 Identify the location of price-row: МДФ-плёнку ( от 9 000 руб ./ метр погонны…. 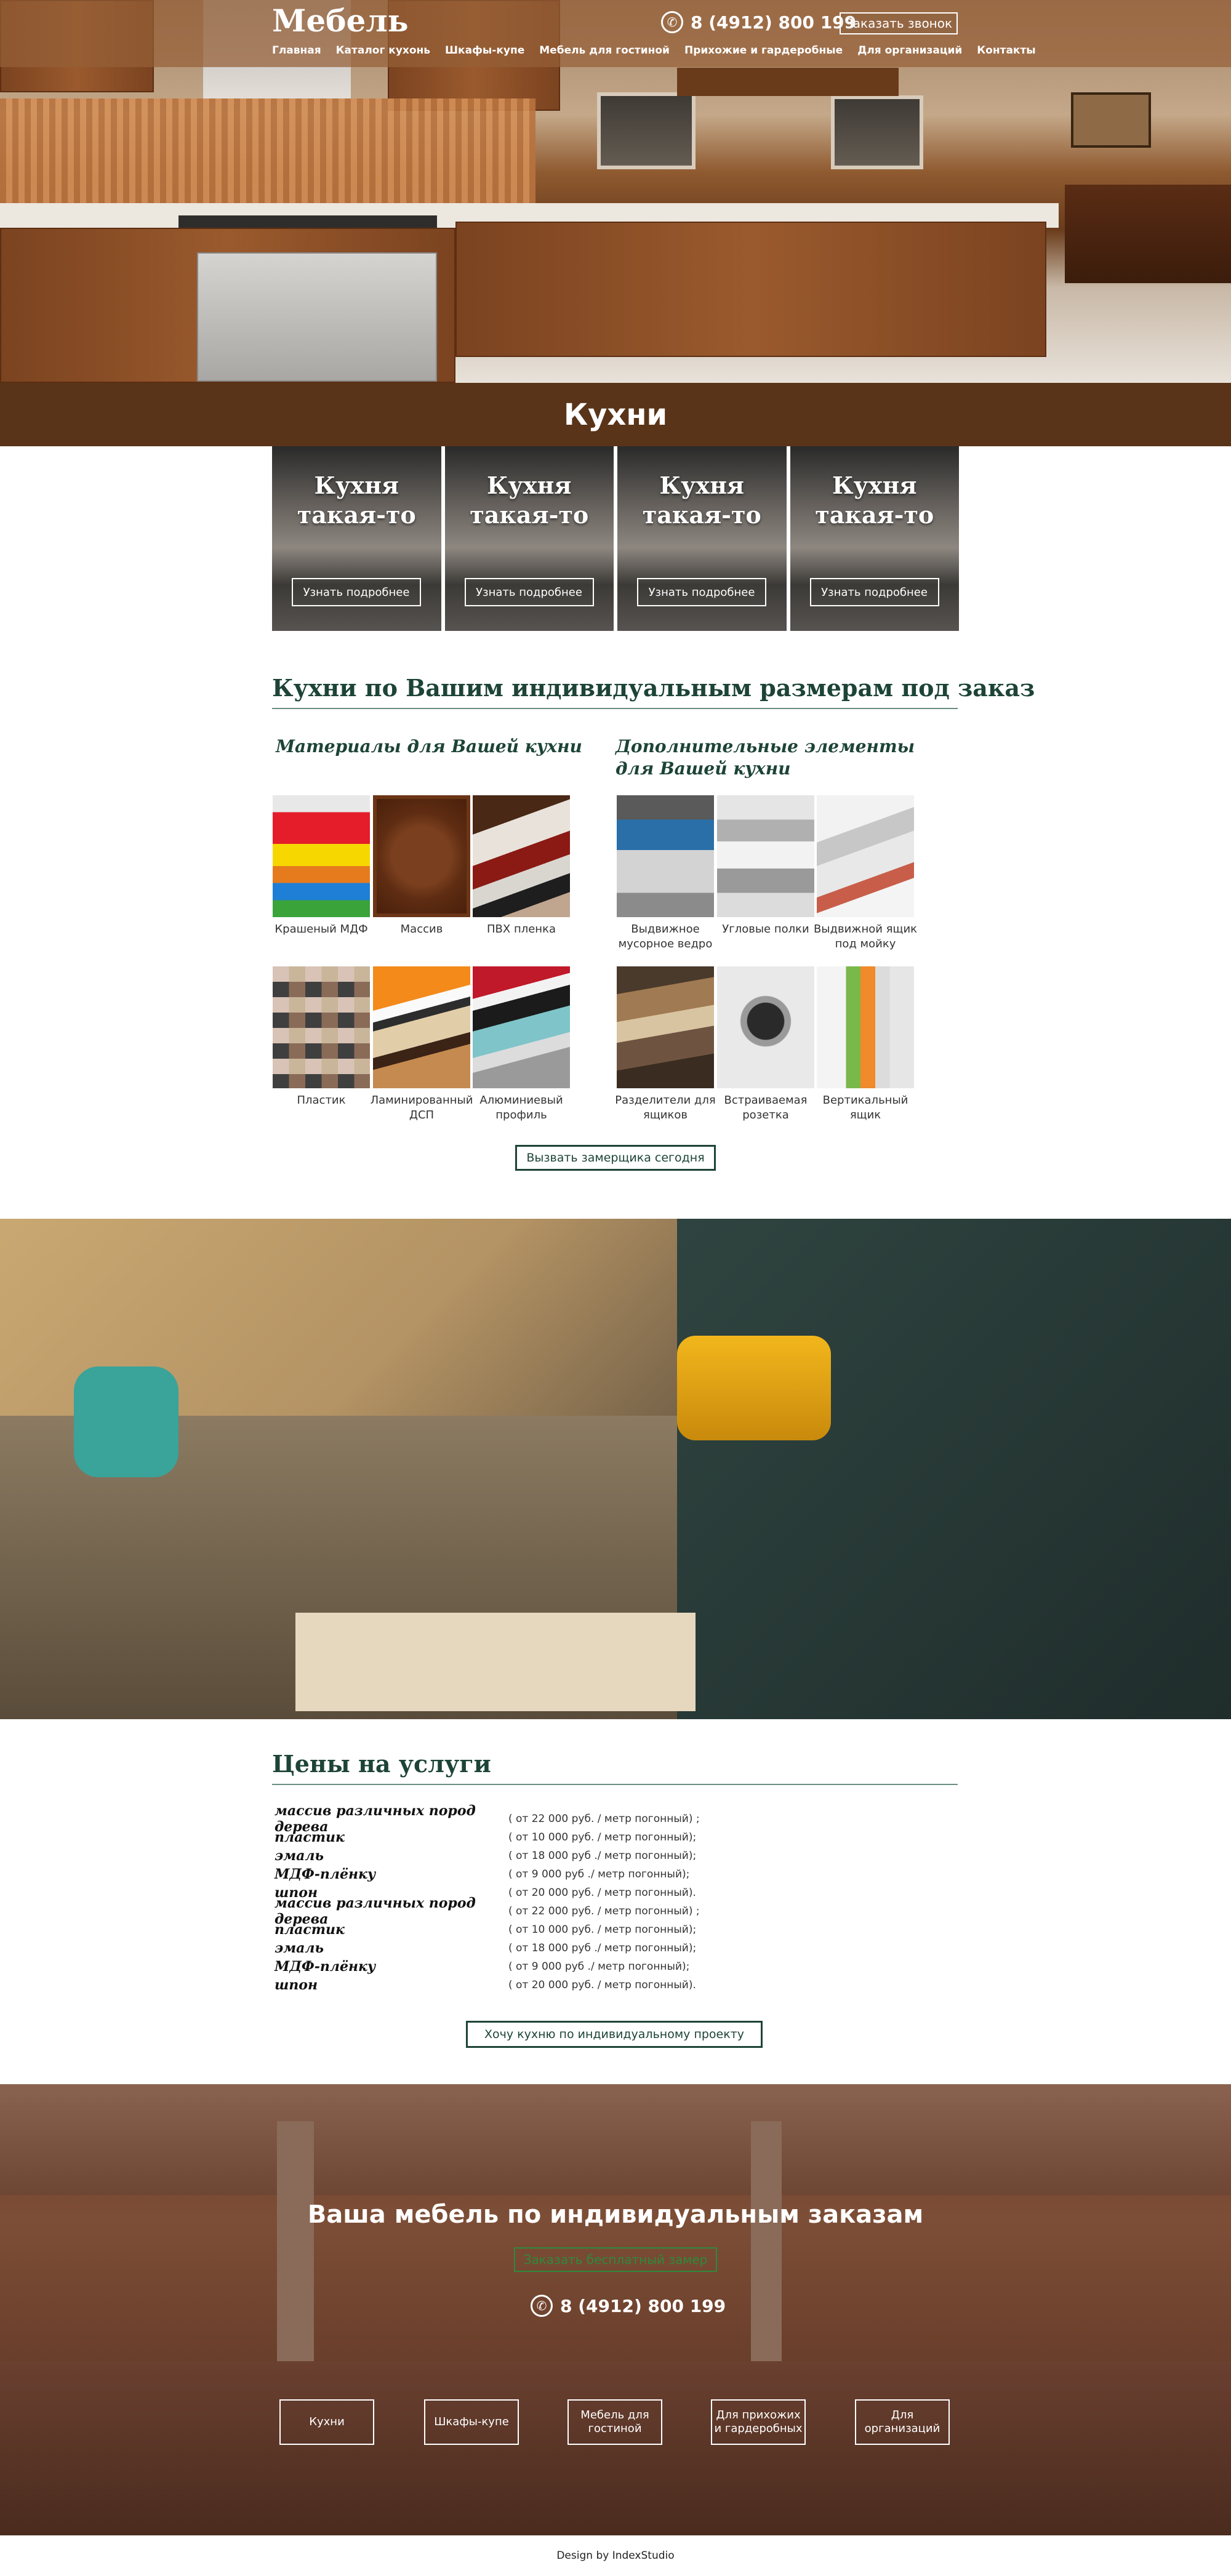
(487, 1966).